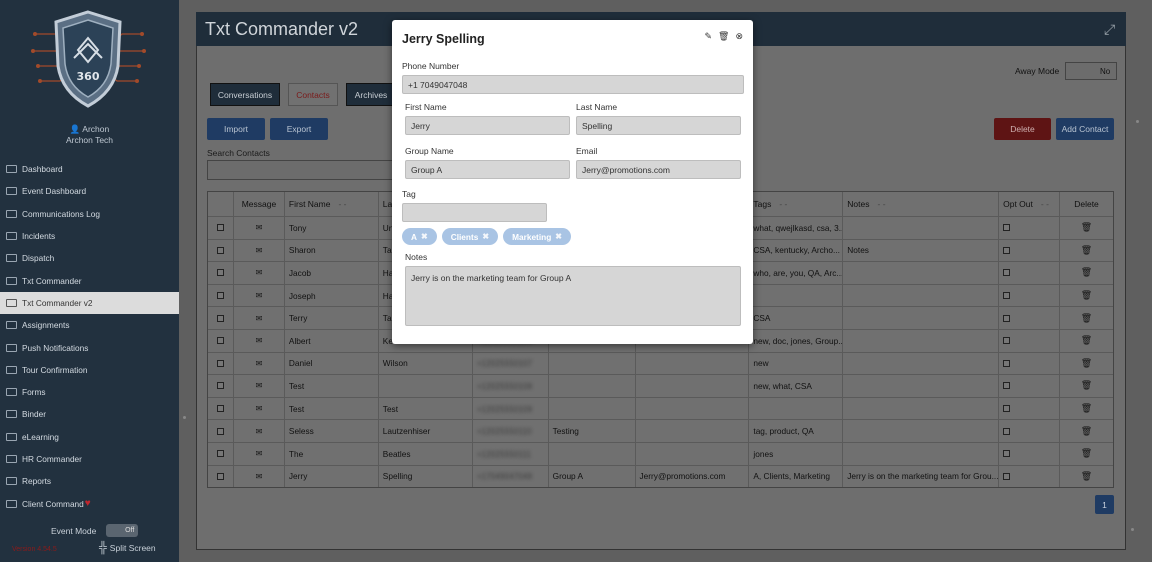 The width and height of the screenshot is (1152, 562). Describe the element at coordinates (660, 453) in the screenshot. I see `table-row: ✉ The Beatles +12025550111 jones 🗑` at that location.